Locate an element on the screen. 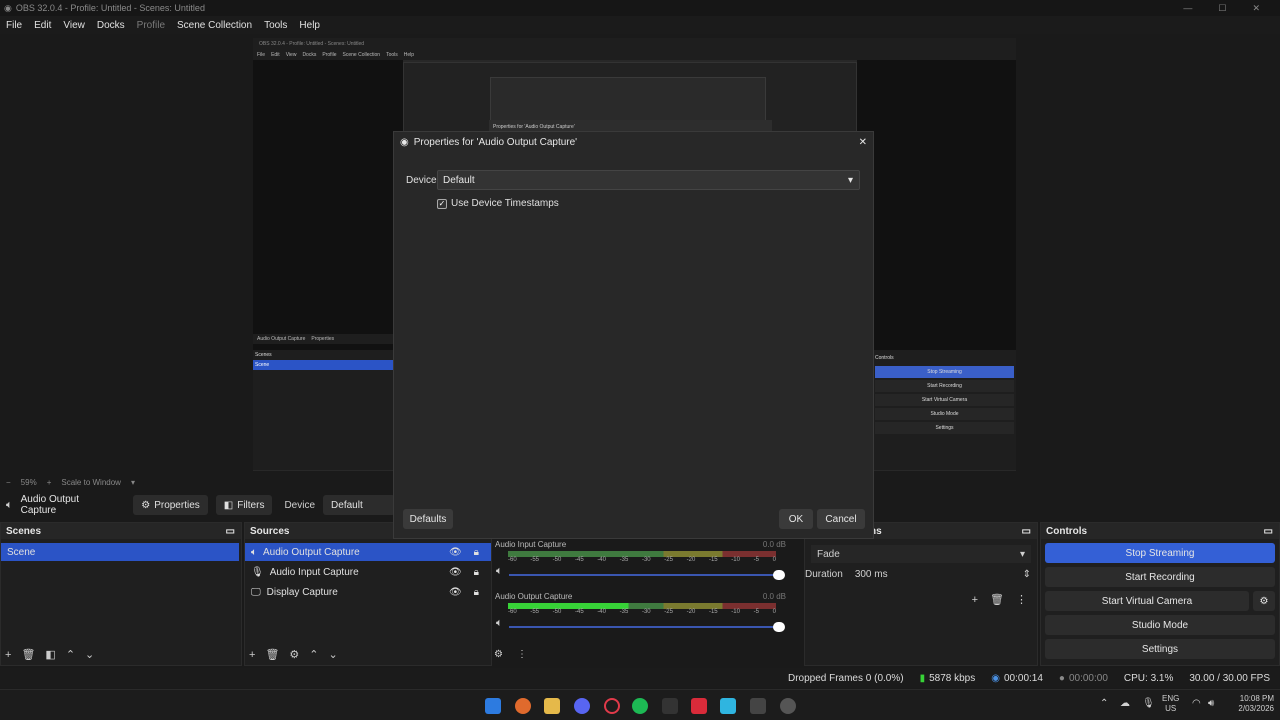 This screenshot has width=1280, height=720. language-indicator: ENG US is located at coordinates (1170, 704).